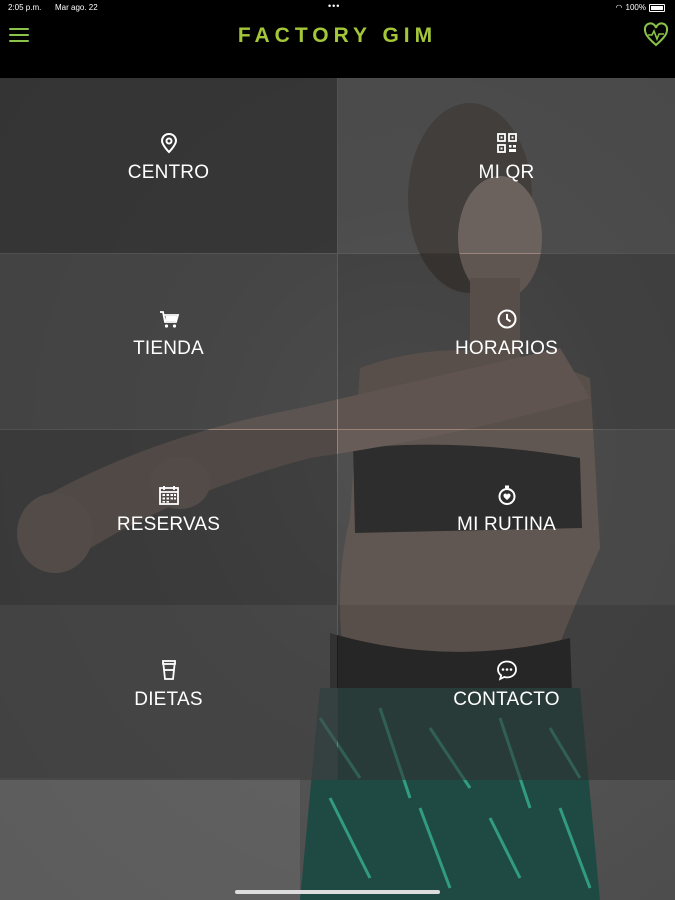  What do you see at coordinates (506, 318) in the screenshot?
I see `clock-icon` at bounding box center [506, 318].